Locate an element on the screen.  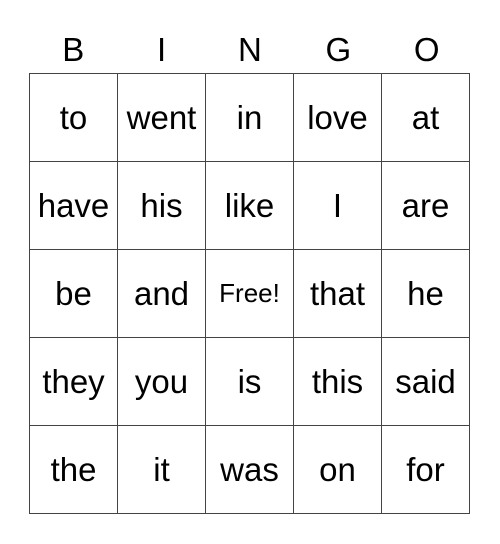
header-letter-n: N is located at coordinates (250, 49).